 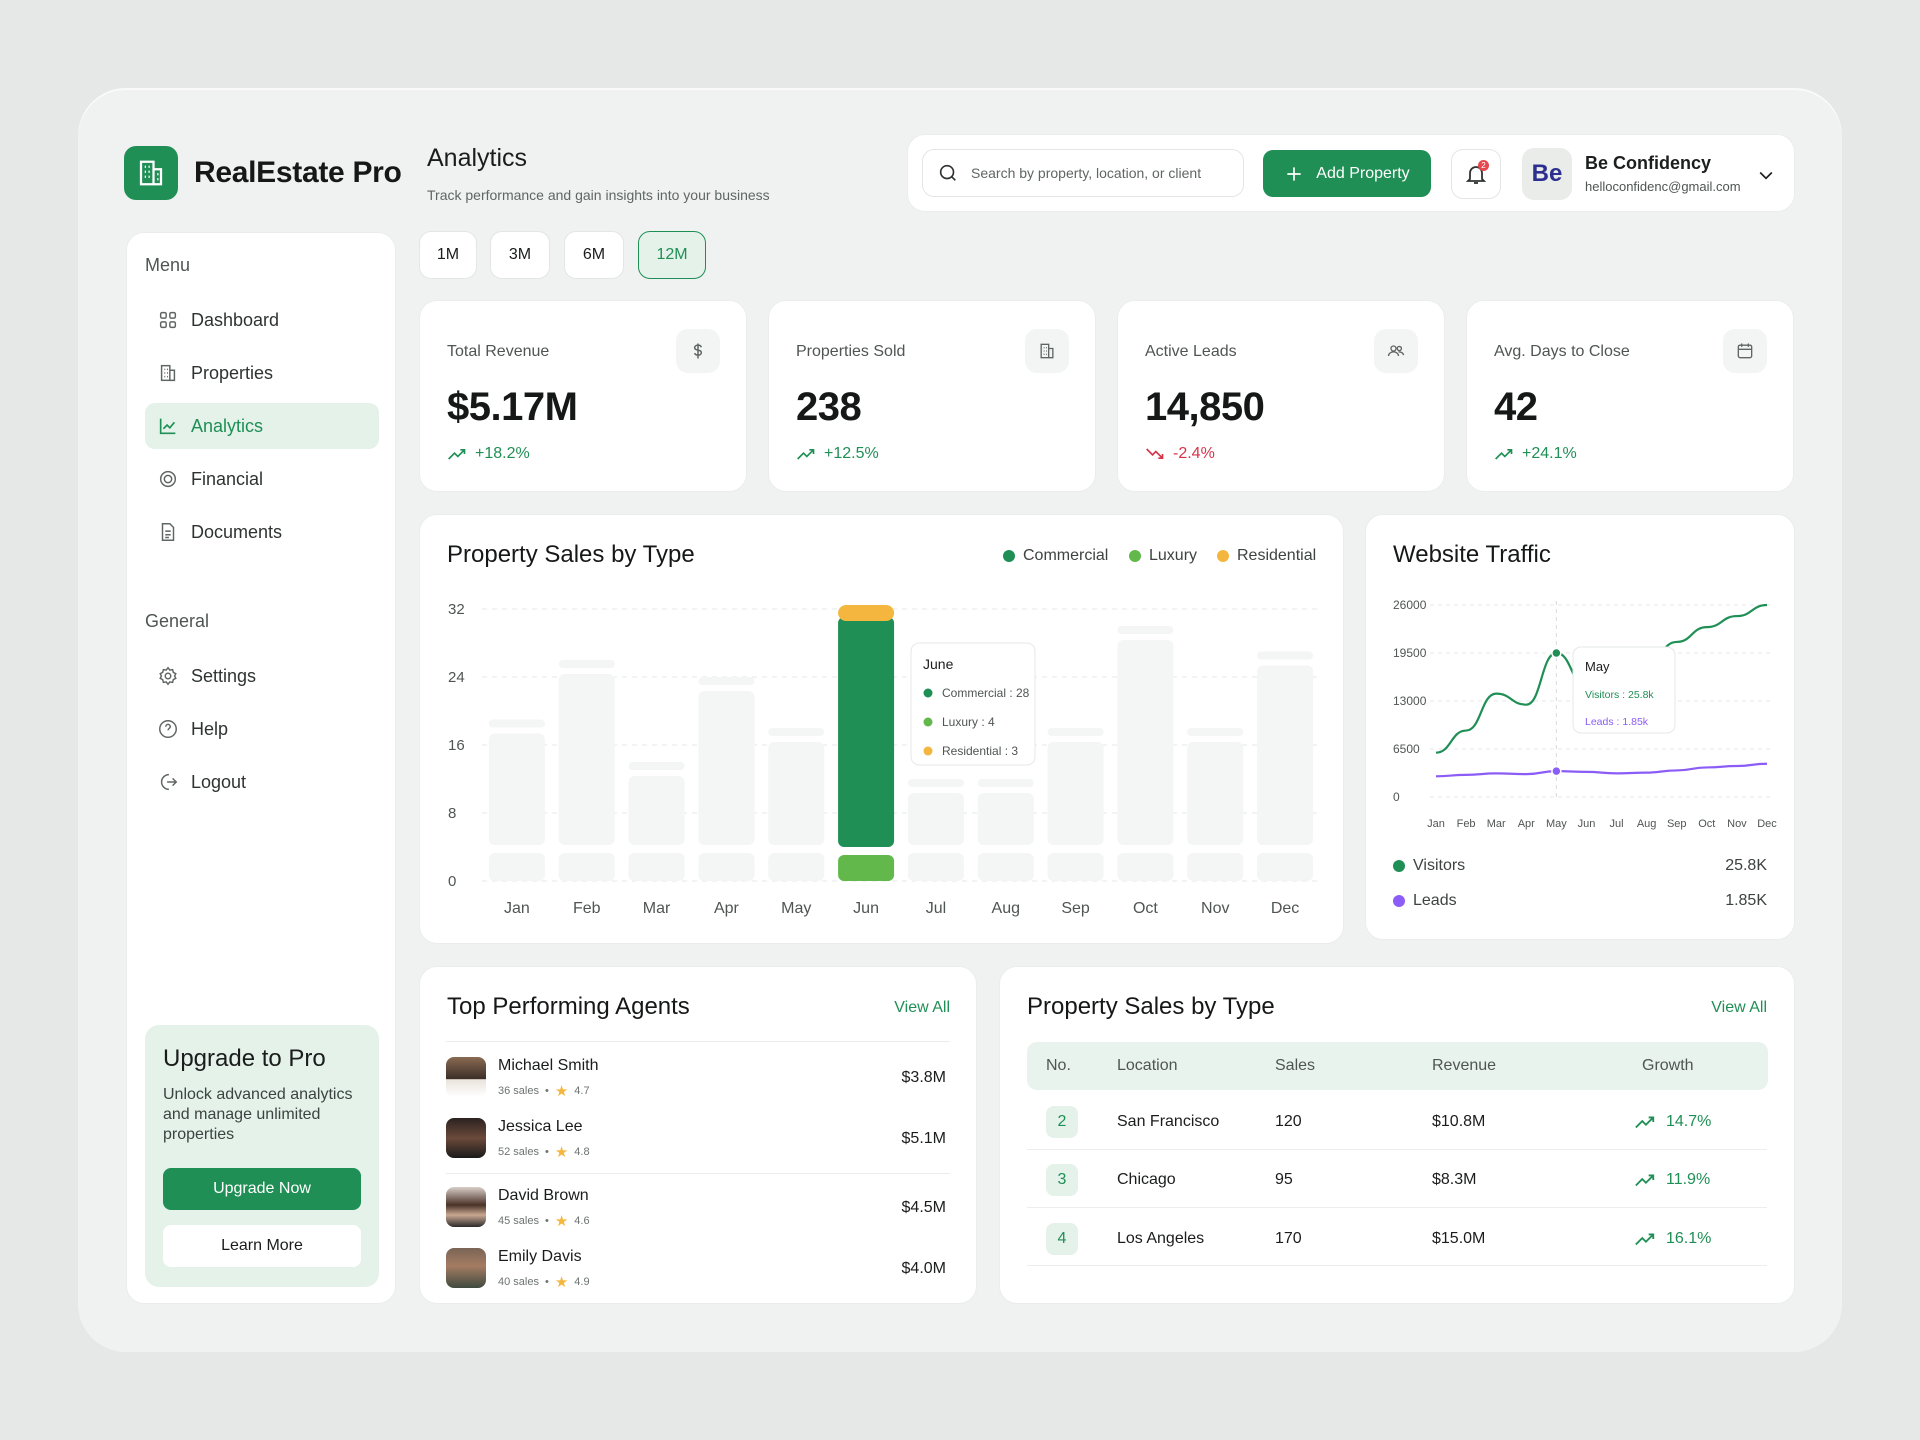 I want to click on y-tick-label: 6500, so click(x=1406, y=749).